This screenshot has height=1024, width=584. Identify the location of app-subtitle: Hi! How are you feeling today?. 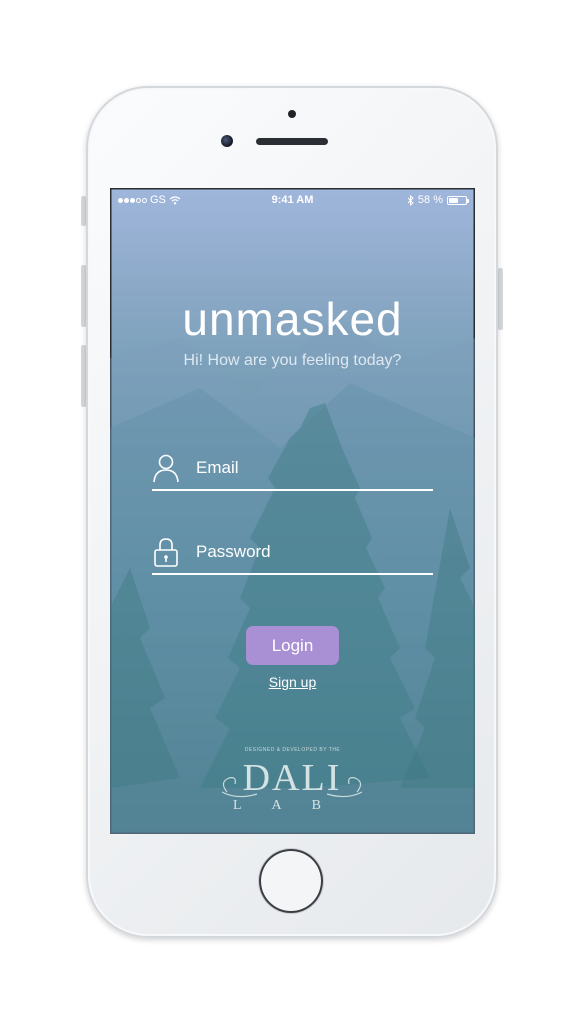
(292, 360).